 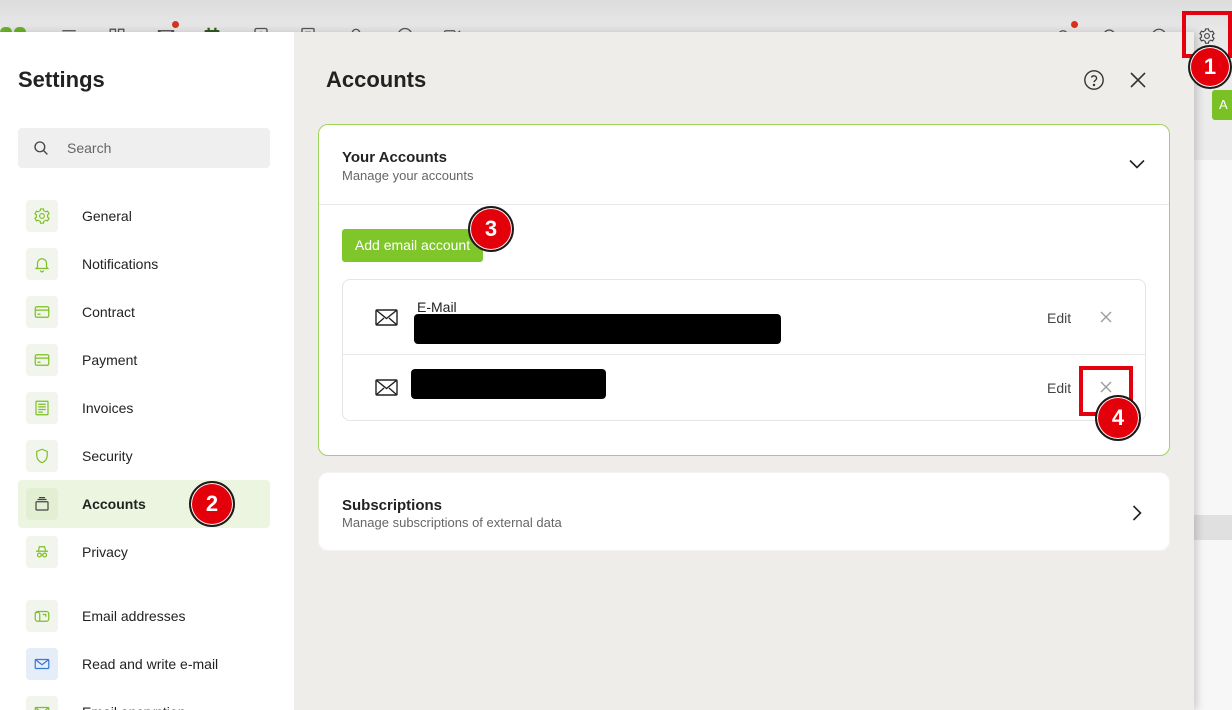 I want to click on close-settings-button, so click(x=1138, y=80).